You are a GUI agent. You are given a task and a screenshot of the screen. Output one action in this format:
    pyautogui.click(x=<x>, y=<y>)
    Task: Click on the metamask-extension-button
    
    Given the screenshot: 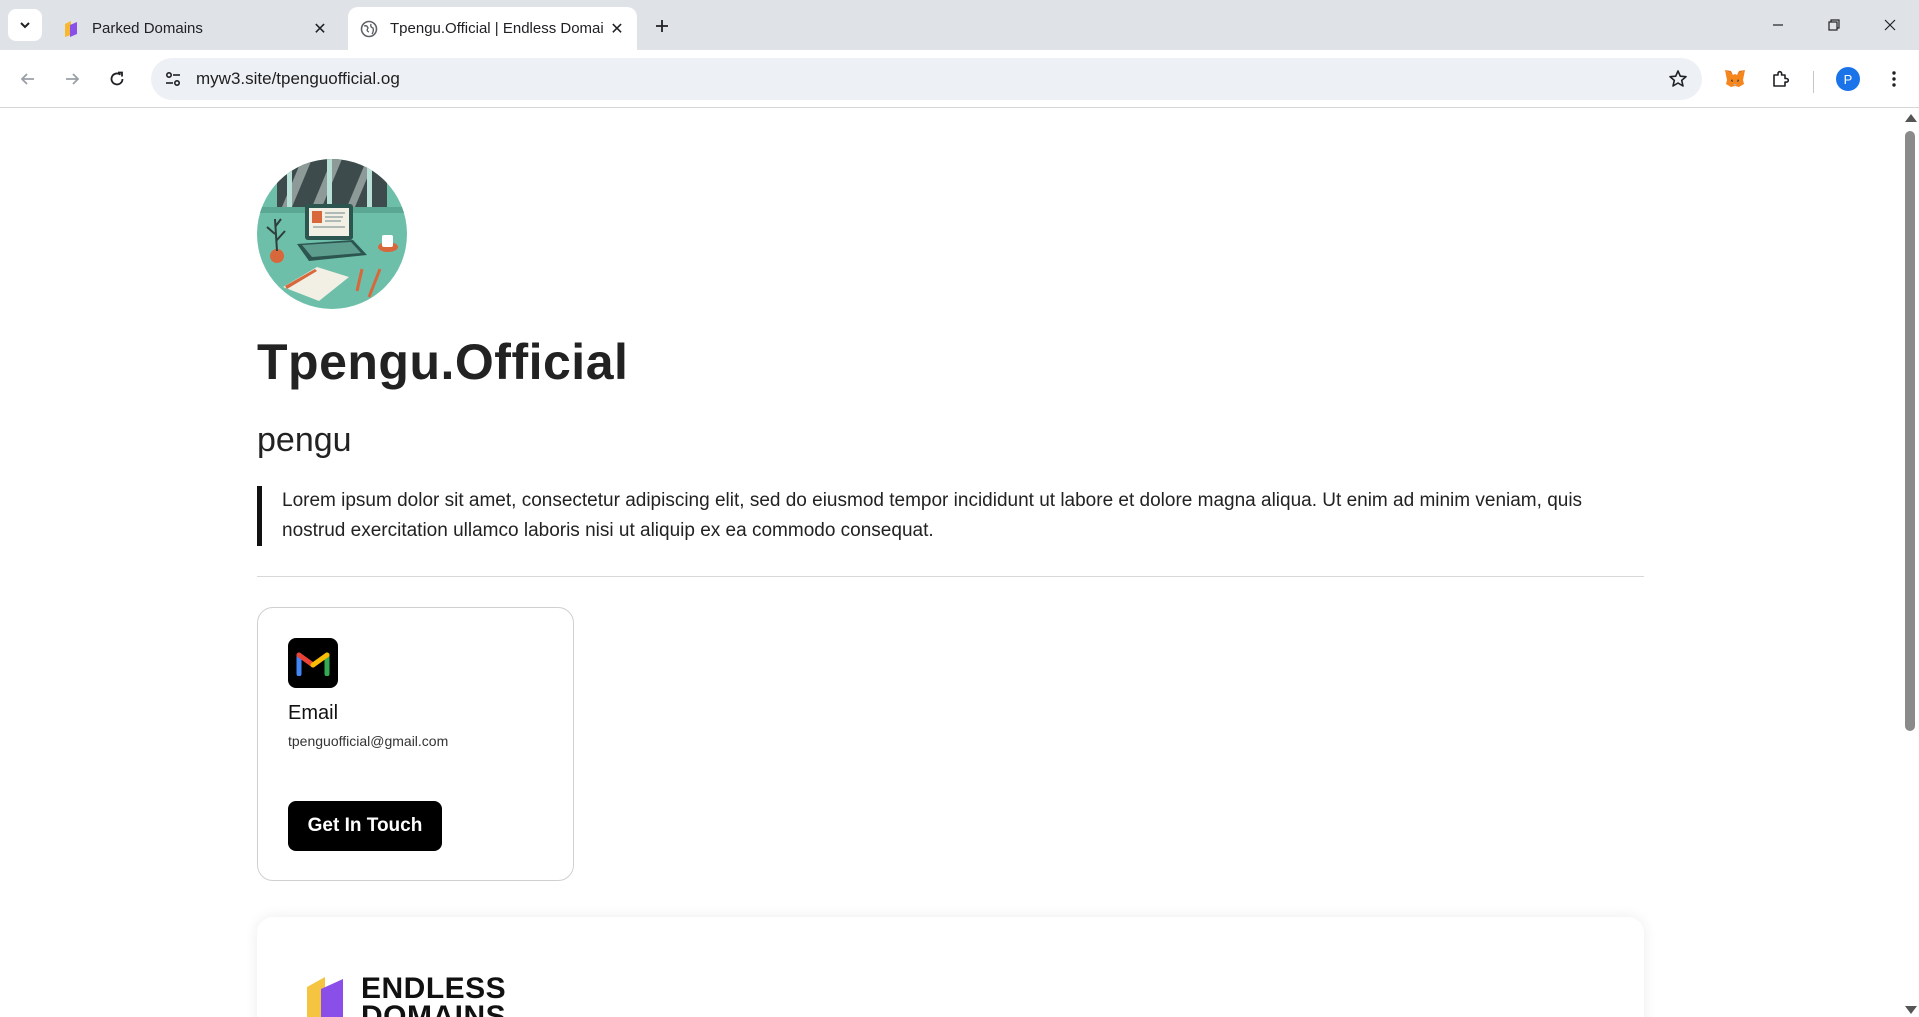 What is the action you would take?
    pyautogui.click(x=1735, y=79)
    